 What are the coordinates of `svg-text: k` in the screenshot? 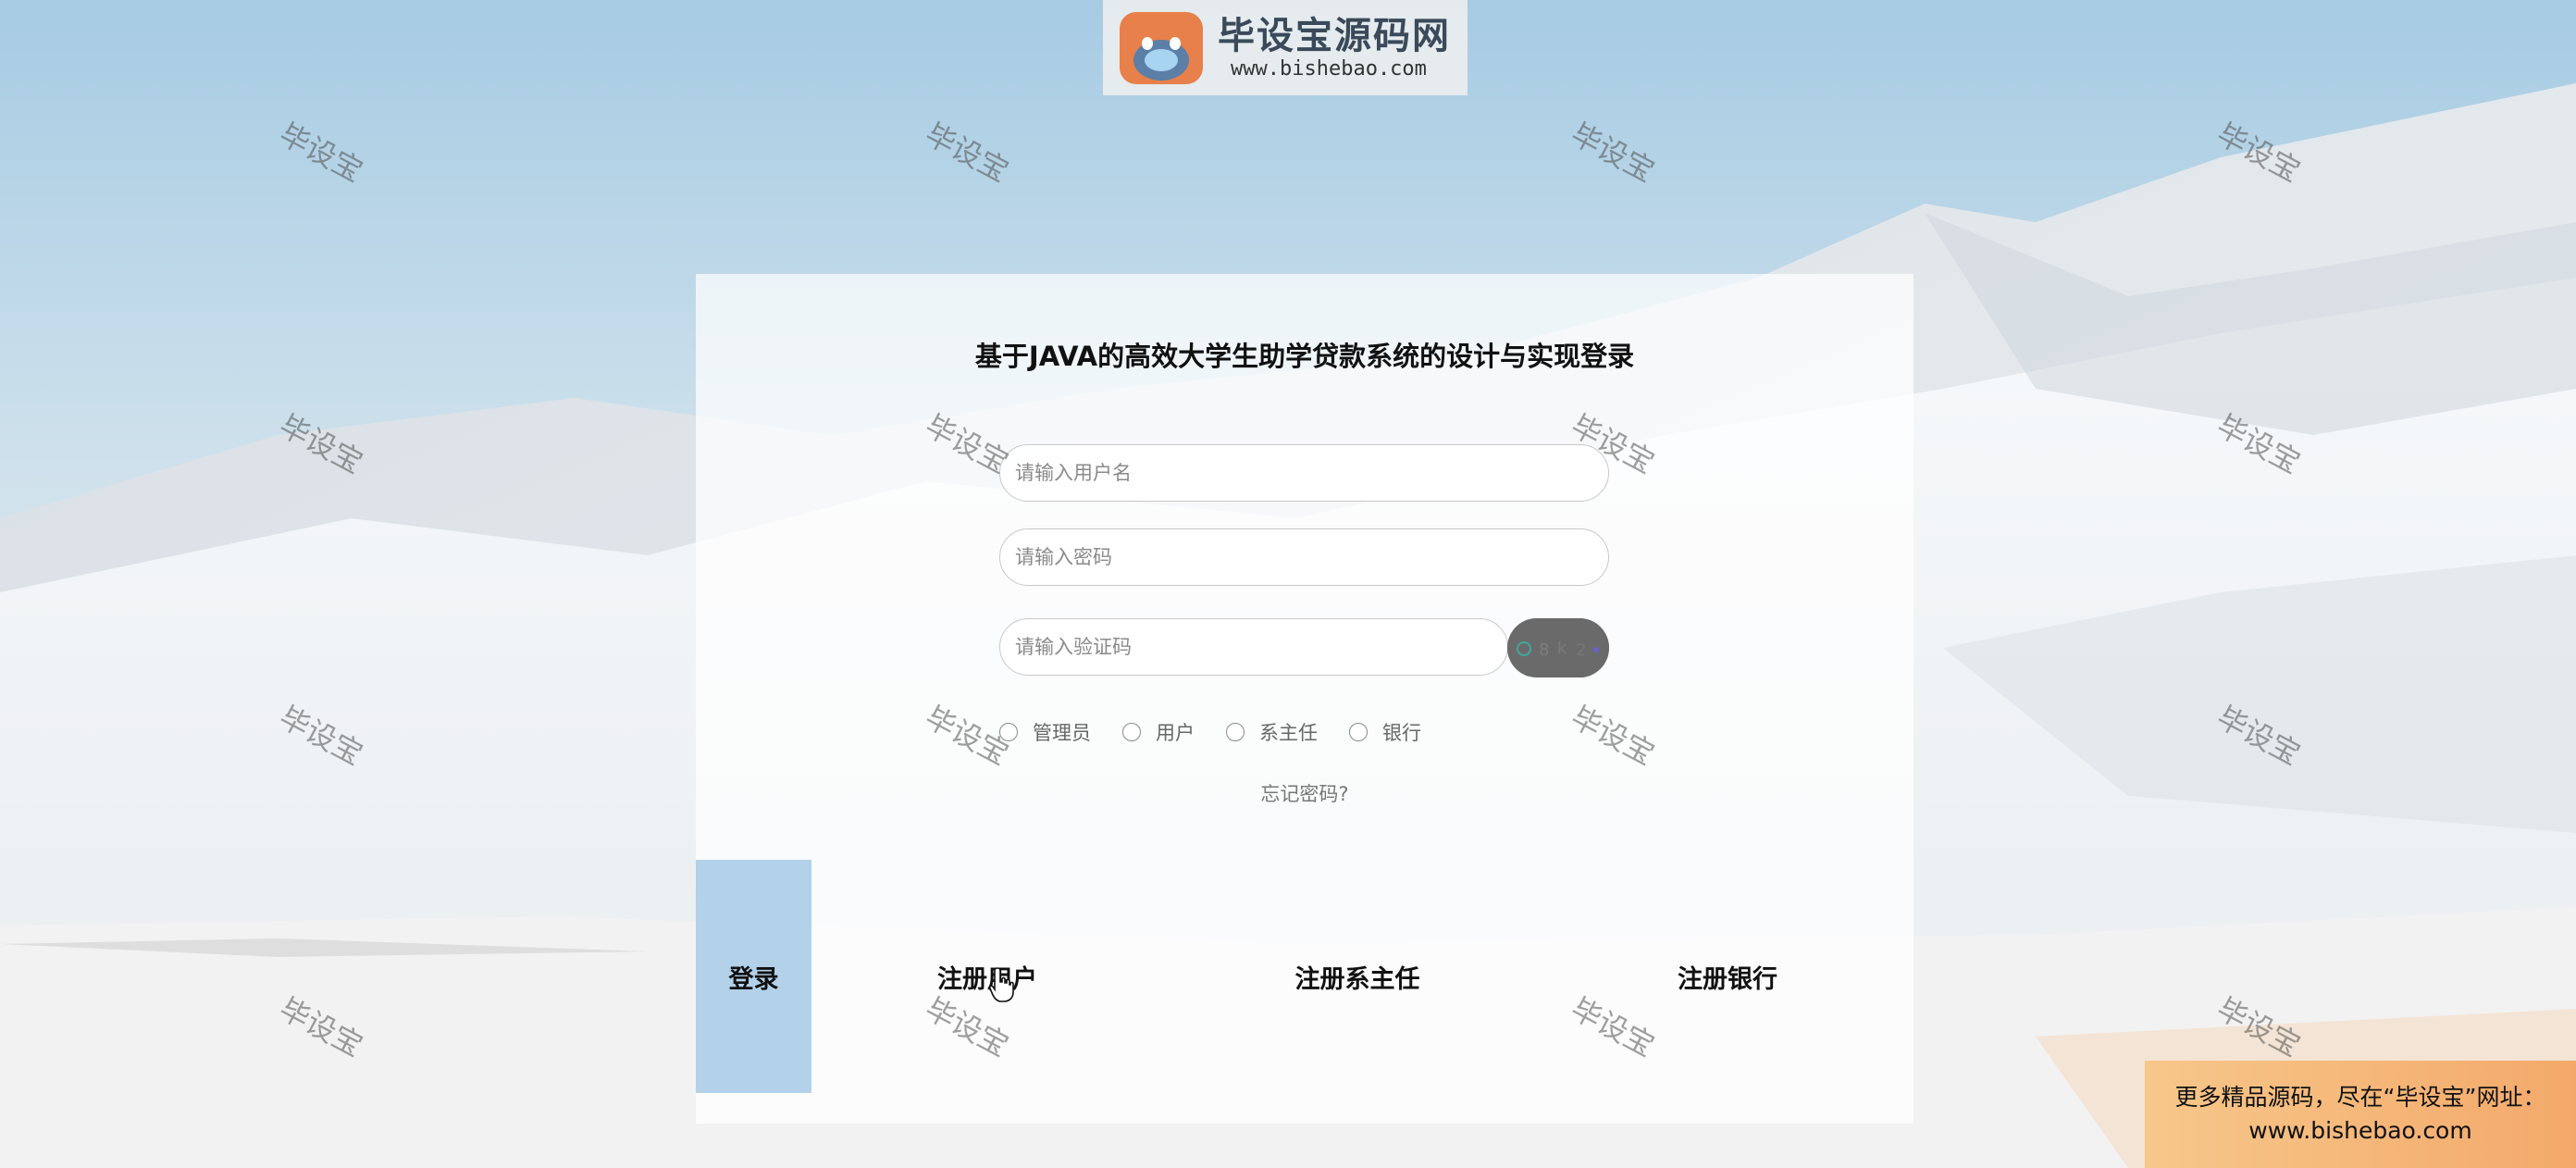 It's located at (1562, 648).